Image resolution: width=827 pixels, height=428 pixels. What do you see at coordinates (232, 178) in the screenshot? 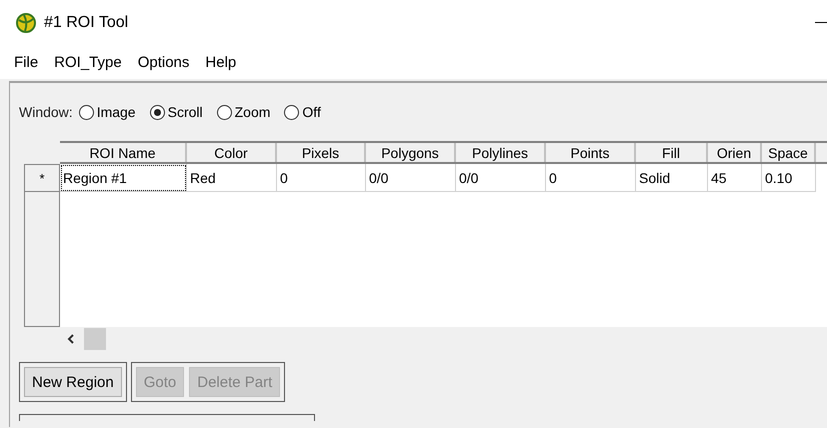
I see `table-cell: Red` at bounding box center [232, 178].